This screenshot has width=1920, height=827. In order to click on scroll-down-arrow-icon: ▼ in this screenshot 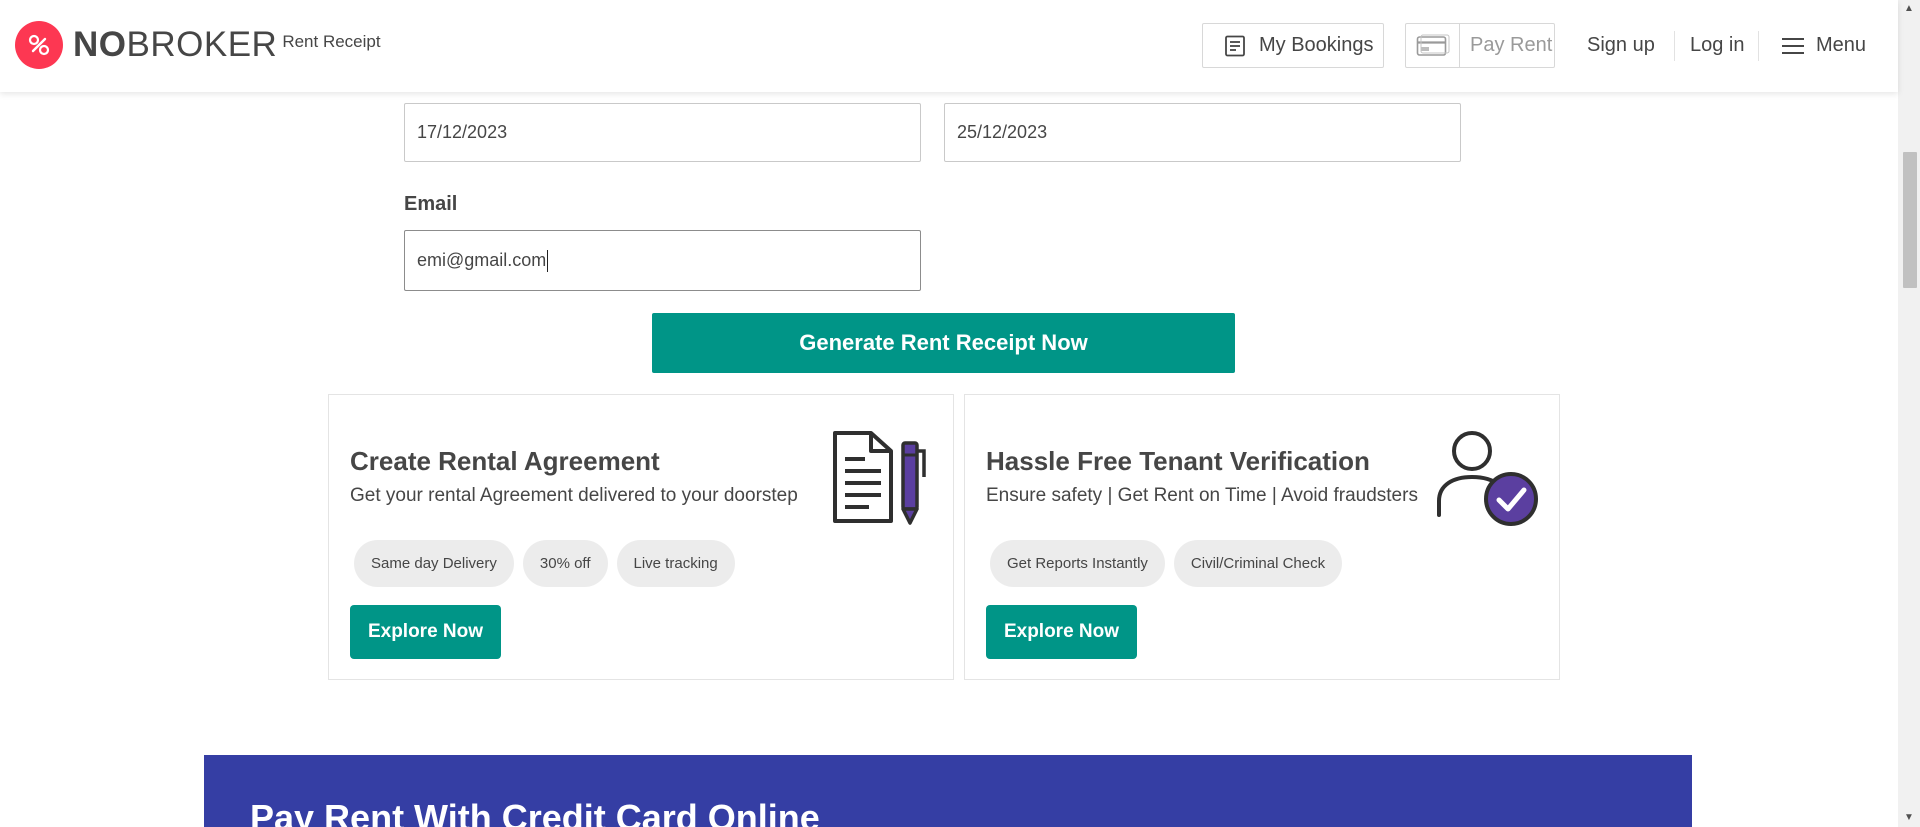, I will do `click(1909, 818)`.